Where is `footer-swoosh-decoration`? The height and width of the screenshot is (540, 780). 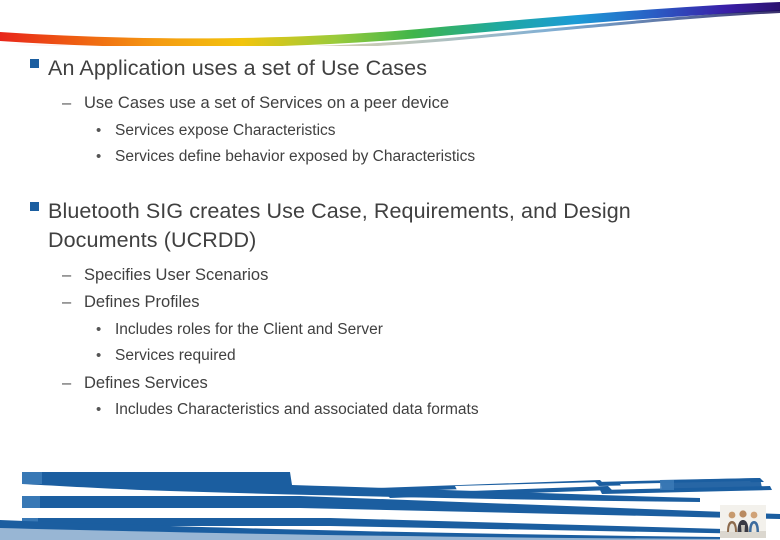 footer-swoosh-decoration is located at coordinates (390, 506).